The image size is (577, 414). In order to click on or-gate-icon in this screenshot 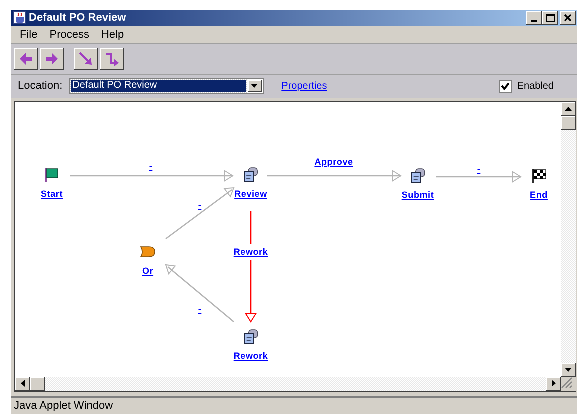, I will do `click(148, 252)`.